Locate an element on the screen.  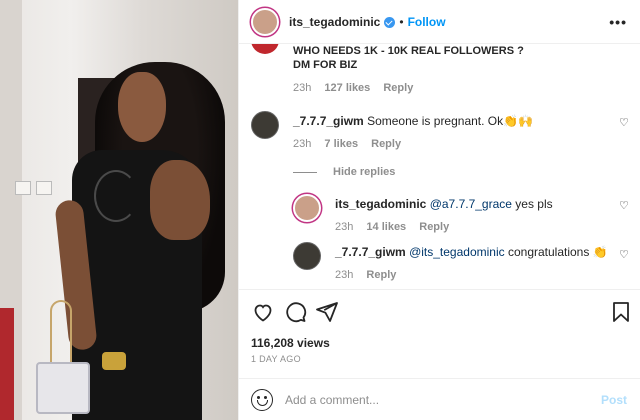
comment-text-line2: DM FOR BIZ is located at coordinates (325, 65).